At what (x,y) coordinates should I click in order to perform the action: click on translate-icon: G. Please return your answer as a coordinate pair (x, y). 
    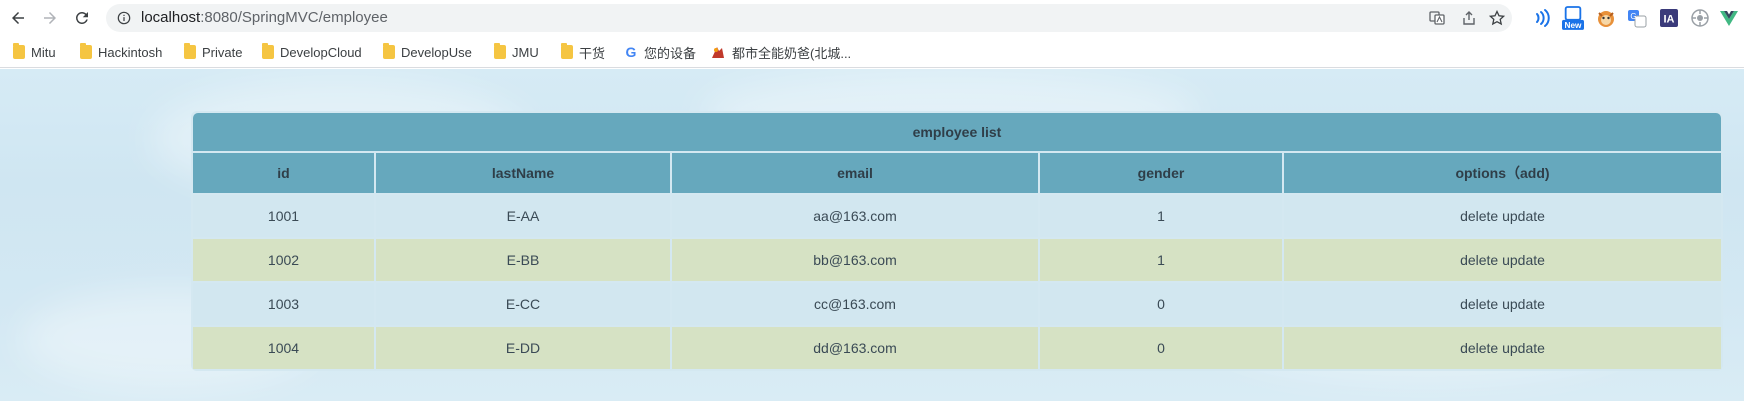
    Looking at the image, I should click on (1637, 19).